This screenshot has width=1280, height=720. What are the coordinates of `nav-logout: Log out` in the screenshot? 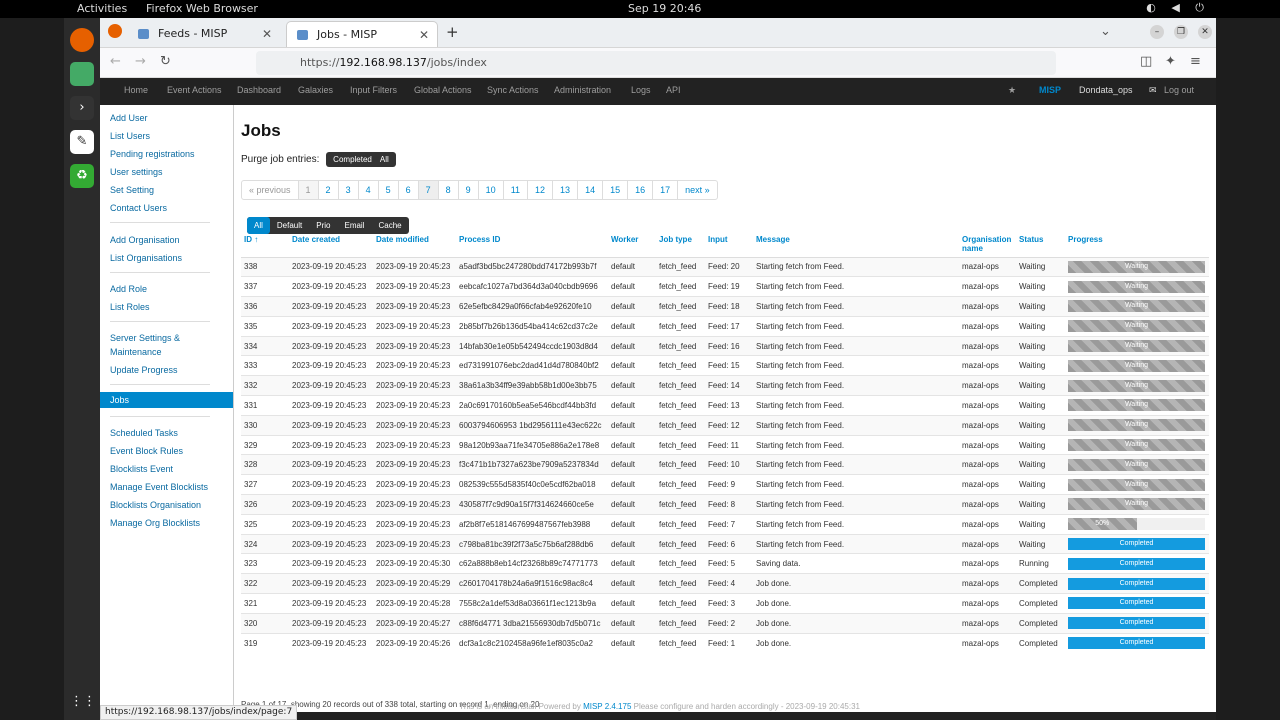 It's located at (1179, 90).